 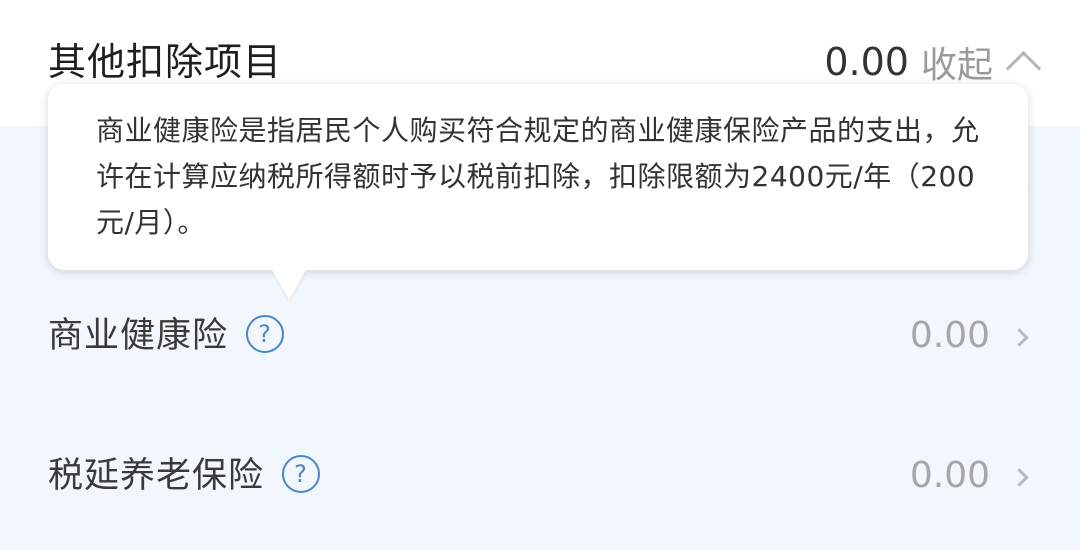 What do you see at coordinates (289, 285) in the screenshot?
I see `tooltip-arrow` at bounding box center [289, 285].